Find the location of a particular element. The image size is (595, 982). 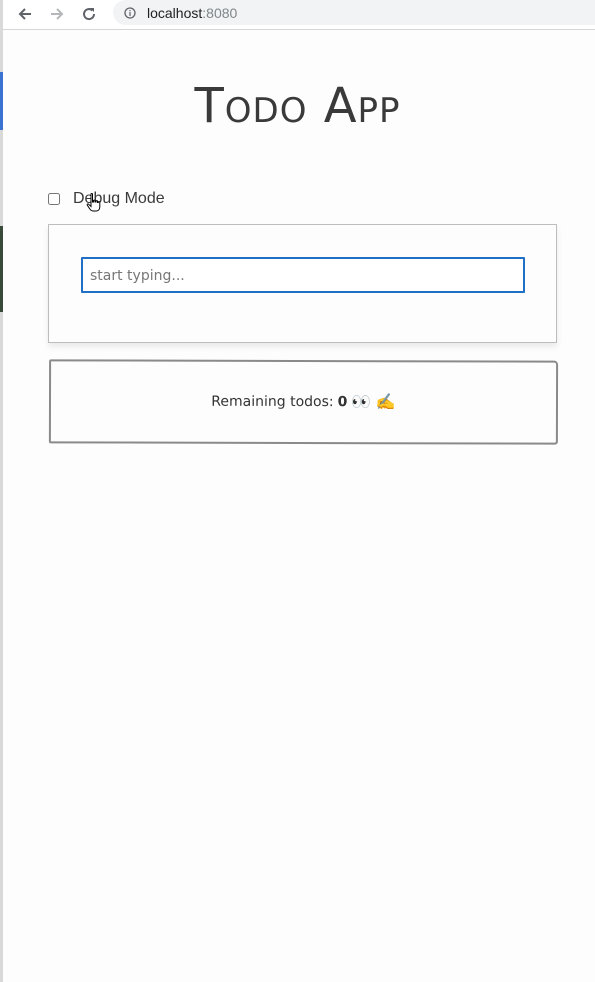

back-button is located at coordinates (25, 14).